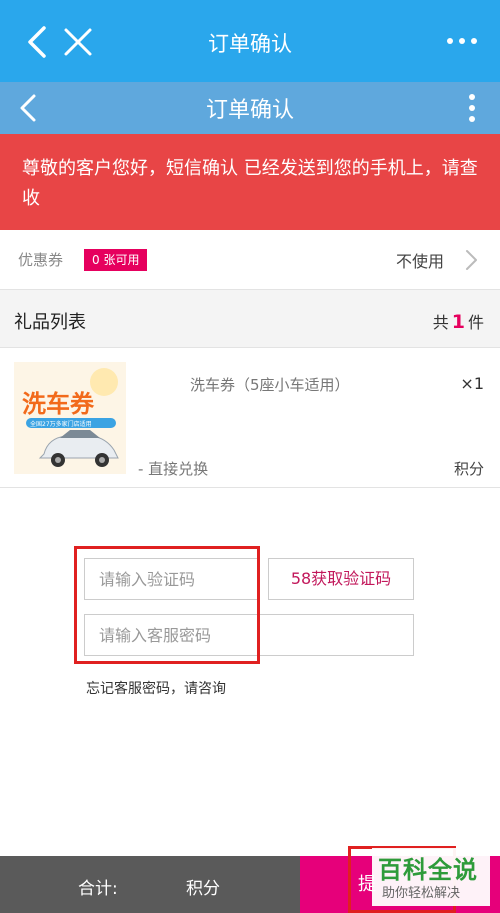  I want to click on watermark-line2: 助你轻松解决, so click(421, 893).